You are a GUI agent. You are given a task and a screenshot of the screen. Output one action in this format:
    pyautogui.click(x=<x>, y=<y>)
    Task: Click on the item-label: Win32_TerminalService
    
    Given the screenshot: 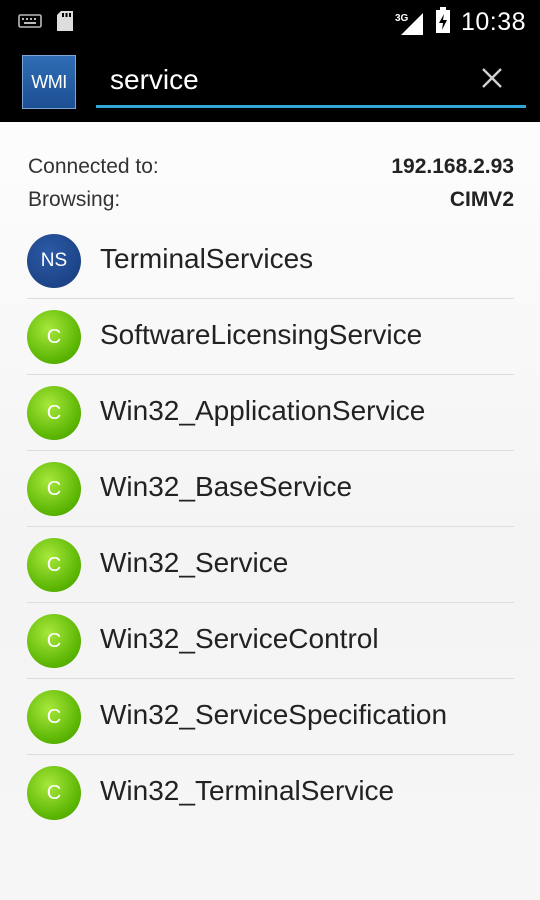 What is the action you would take?
    pyautogui.click(x=247, y=790)
    